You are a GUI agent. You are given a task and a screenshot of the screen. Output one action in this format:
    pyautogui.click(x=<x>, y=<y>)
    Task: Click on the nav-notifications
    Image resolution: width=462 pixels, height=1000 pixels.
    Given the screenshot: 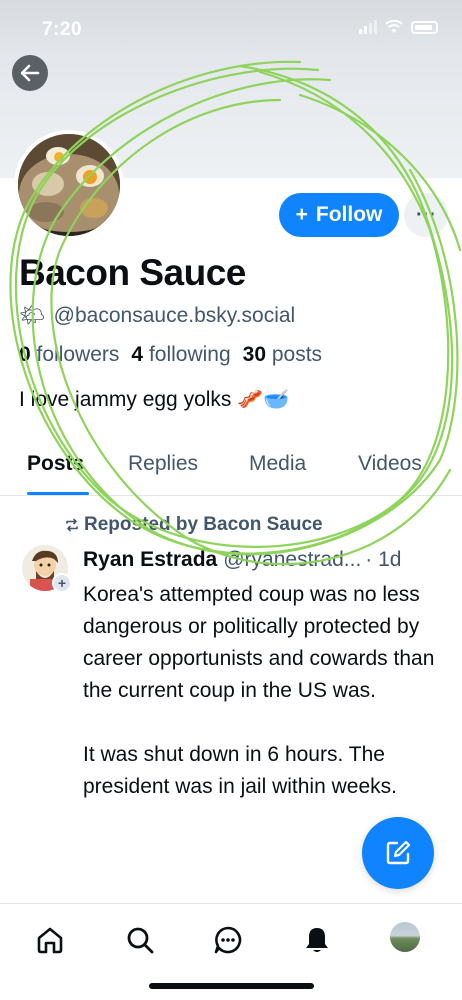 What is the action you would take?
    pyautogui.click(x=317, y=940)
    